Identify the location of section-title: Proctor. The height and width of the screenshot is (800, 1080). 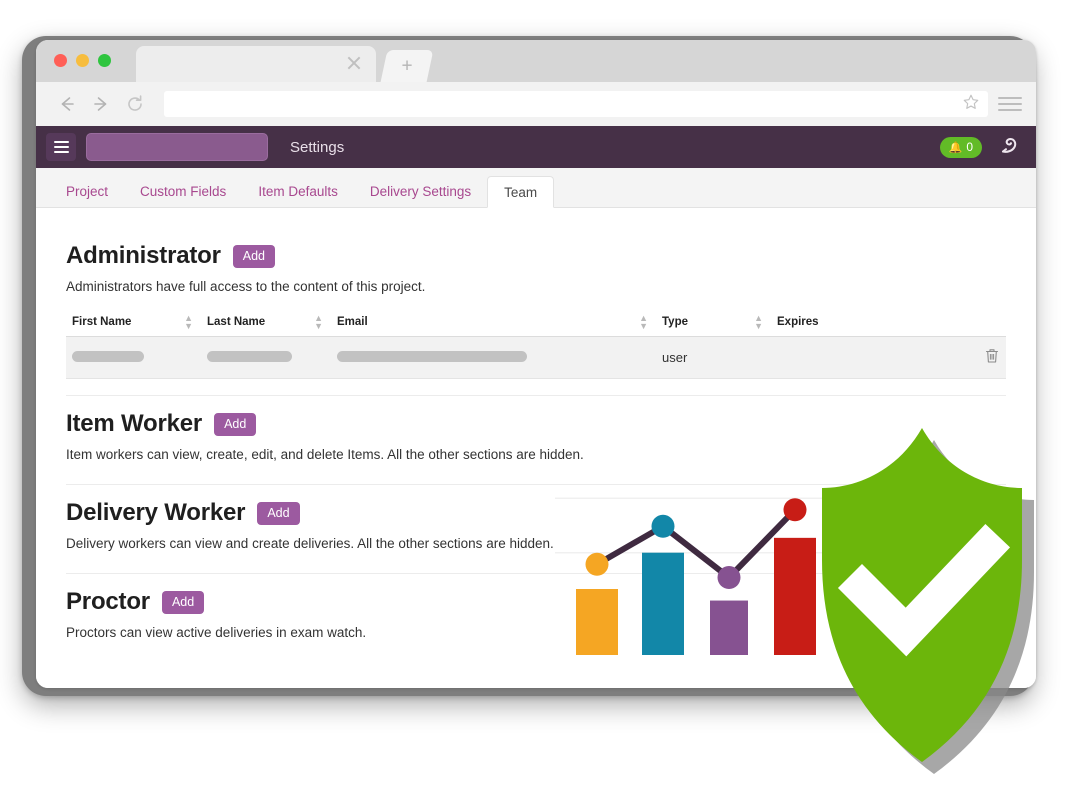
(108, 601).